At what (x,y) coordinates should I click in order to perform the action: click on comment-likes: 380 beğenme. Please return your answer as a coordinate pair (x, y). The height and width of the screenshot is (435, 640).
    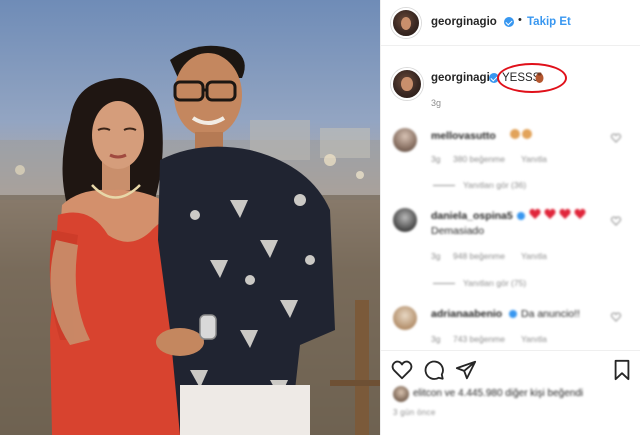
    Looking at the image, I should click on (479, 159).